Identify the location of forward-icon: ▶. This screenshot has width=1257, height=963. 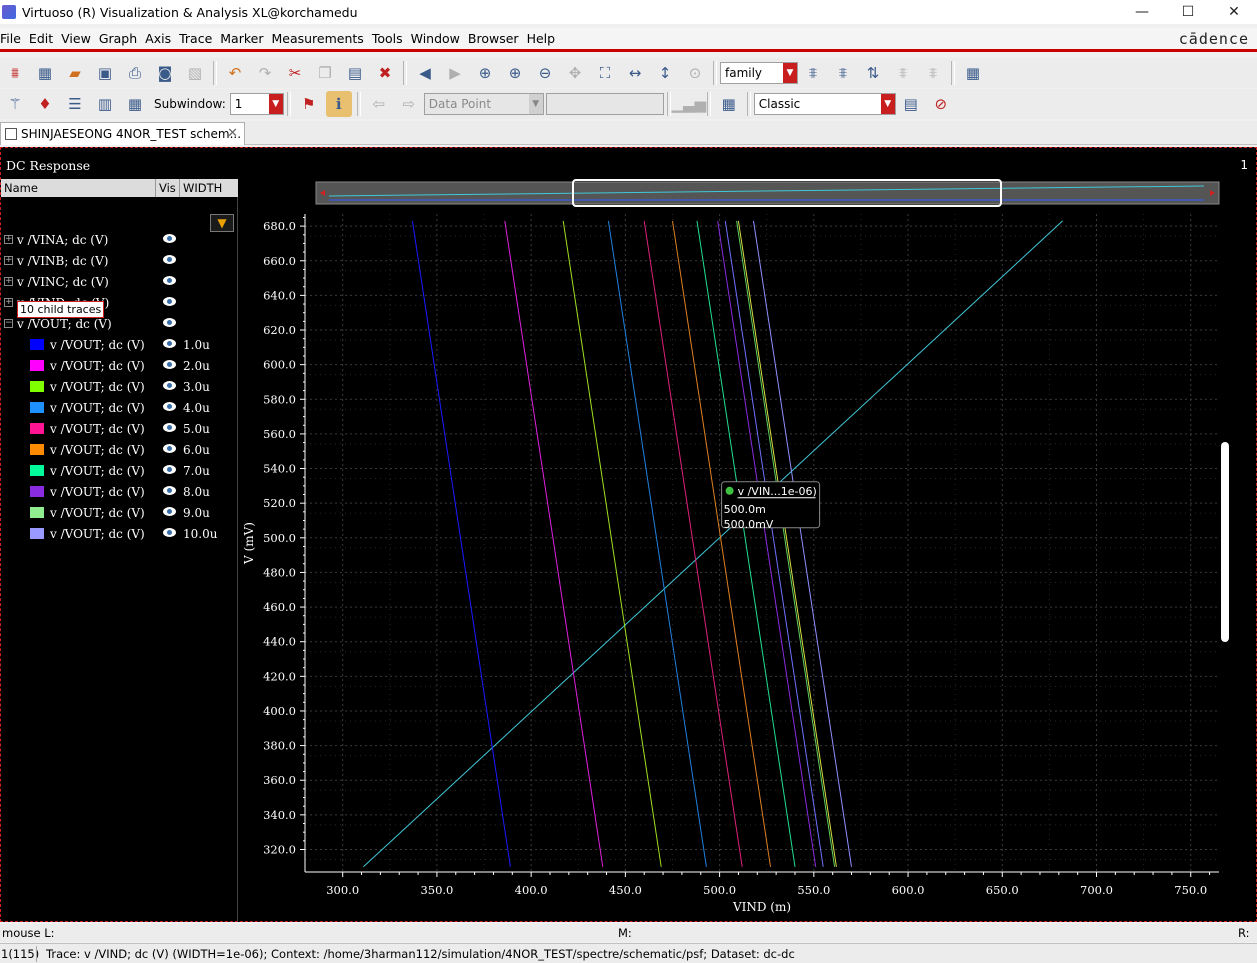
(455, 73).